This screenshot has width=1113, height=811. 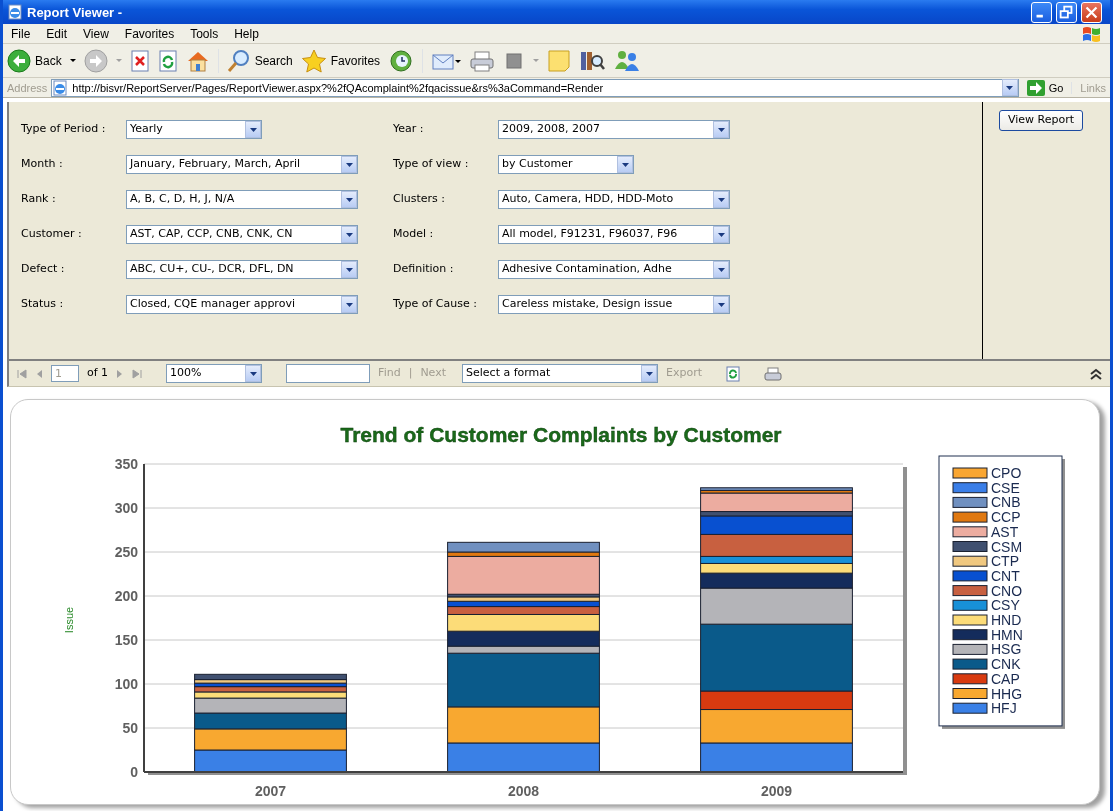 I want to click on parameter-label: Type of Period :, so click(x=64, y=129).